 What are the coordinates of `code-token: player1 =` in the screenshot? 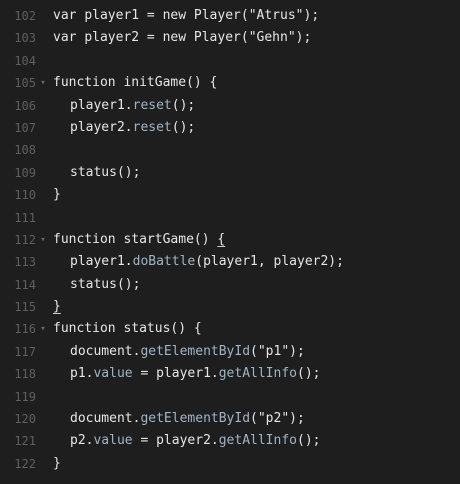 It's located at (123, 15).